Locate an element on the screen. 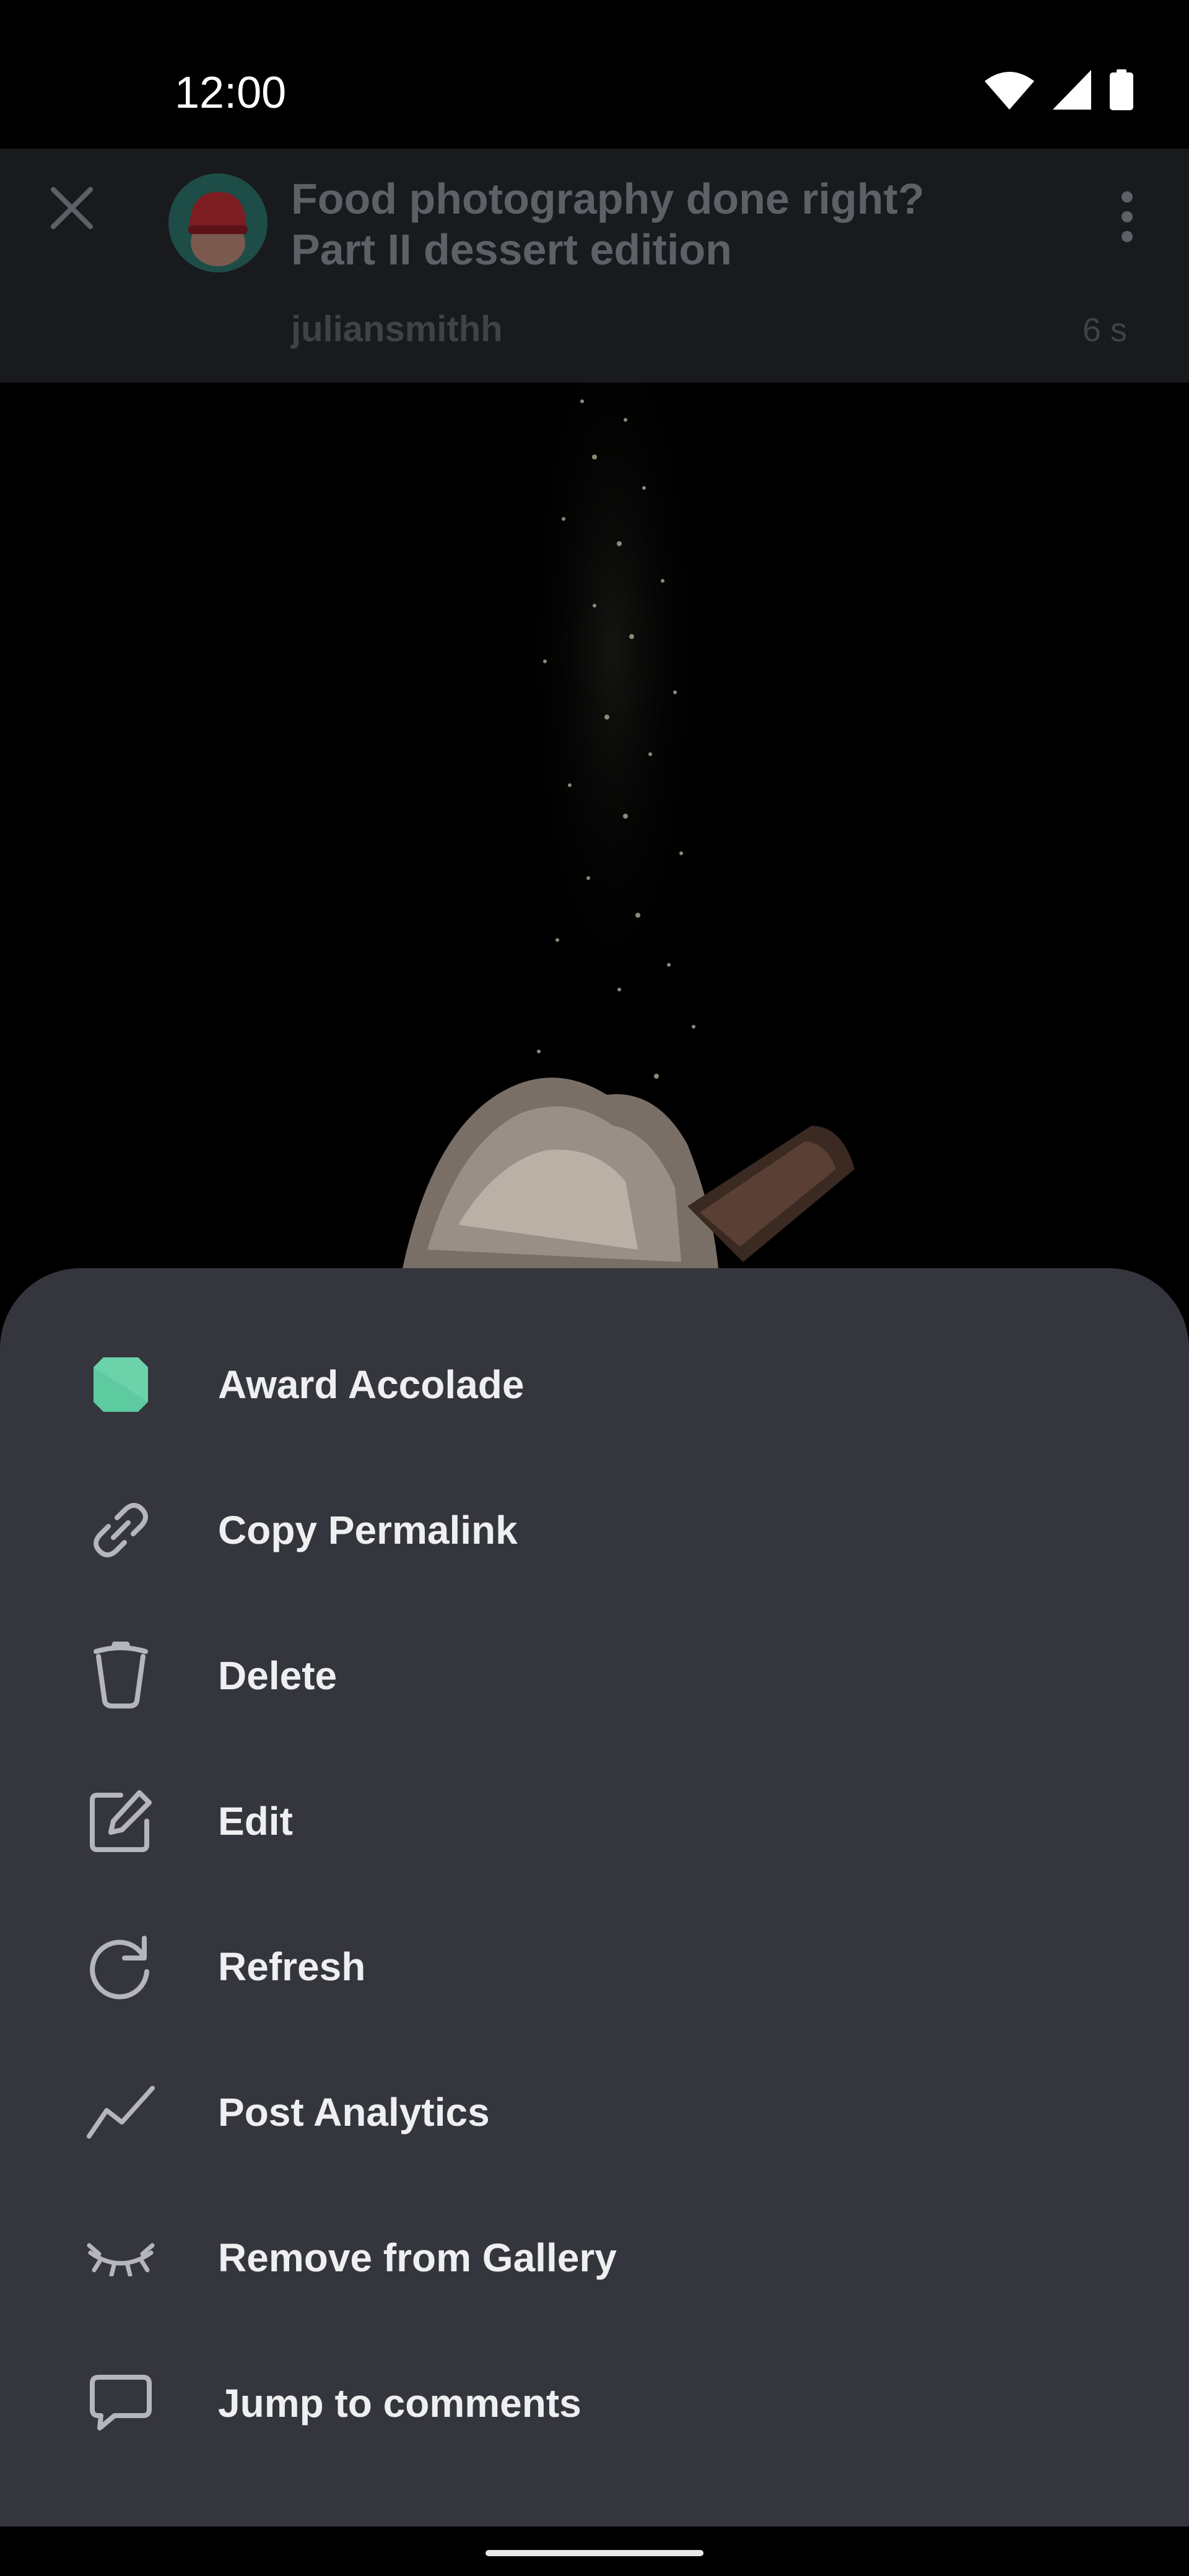 Image resolution: width=1189 pixels, height=2576 pixels. signal-icon is located at coordinates (1072, 91).